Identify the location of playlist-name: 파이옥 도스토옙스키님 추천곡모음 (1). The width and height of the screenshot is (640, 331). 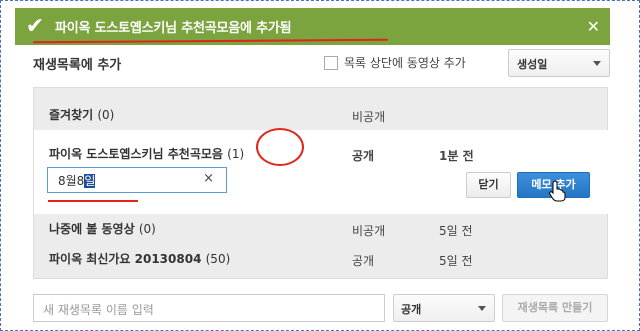
(147, 154).